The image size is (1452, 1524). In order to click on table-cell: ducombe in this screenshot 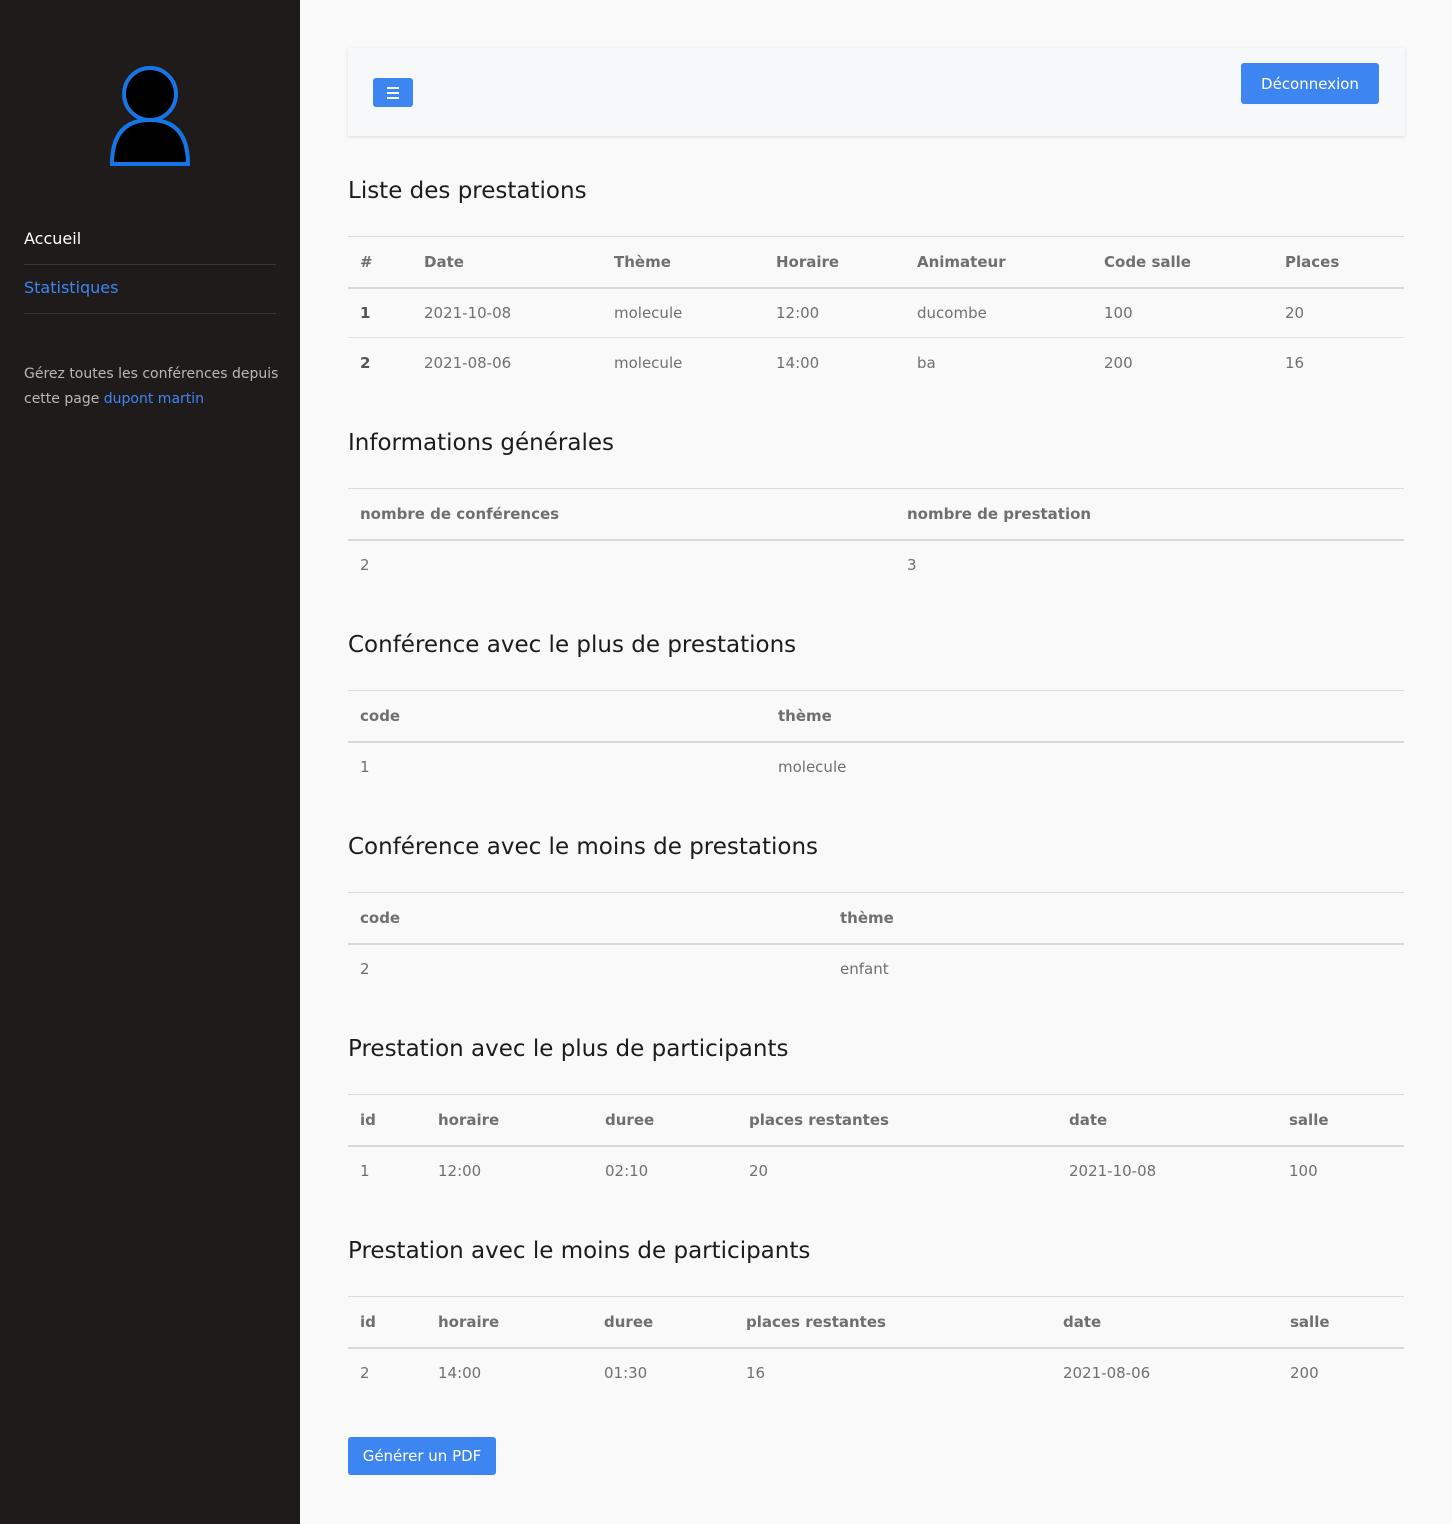, I will do `click(998, 312)`.